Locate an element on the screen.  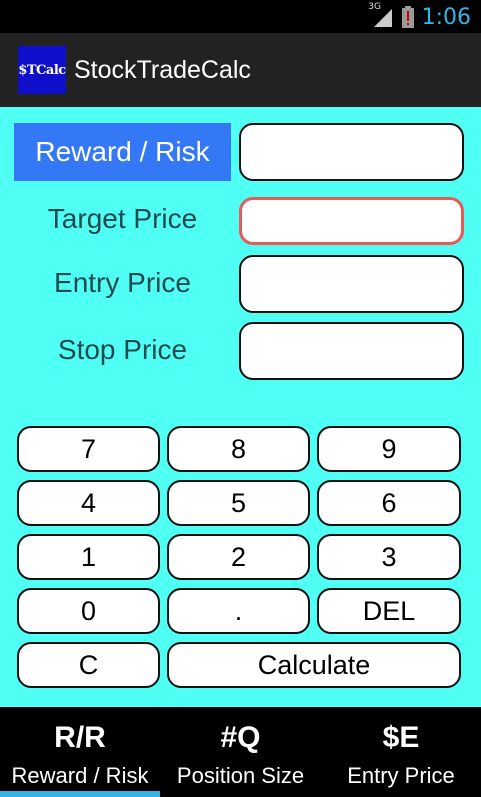
app-logo: $TCalc is located at coordinates (42, 70).